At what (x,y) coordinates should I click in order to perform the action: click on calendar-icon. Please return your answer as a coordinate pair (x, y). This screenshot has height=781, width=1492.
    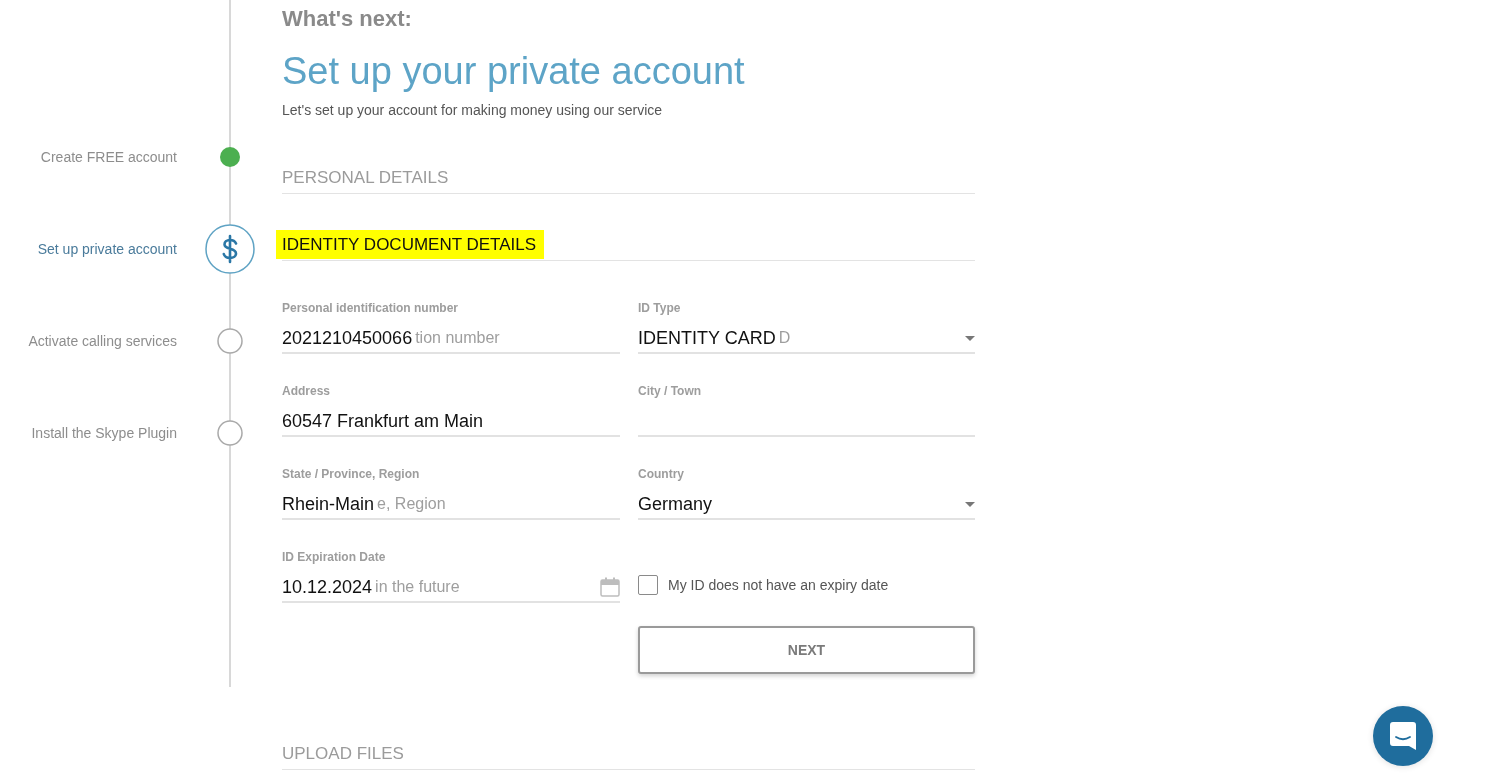
    Looking at the image, I should click on (610, 587).